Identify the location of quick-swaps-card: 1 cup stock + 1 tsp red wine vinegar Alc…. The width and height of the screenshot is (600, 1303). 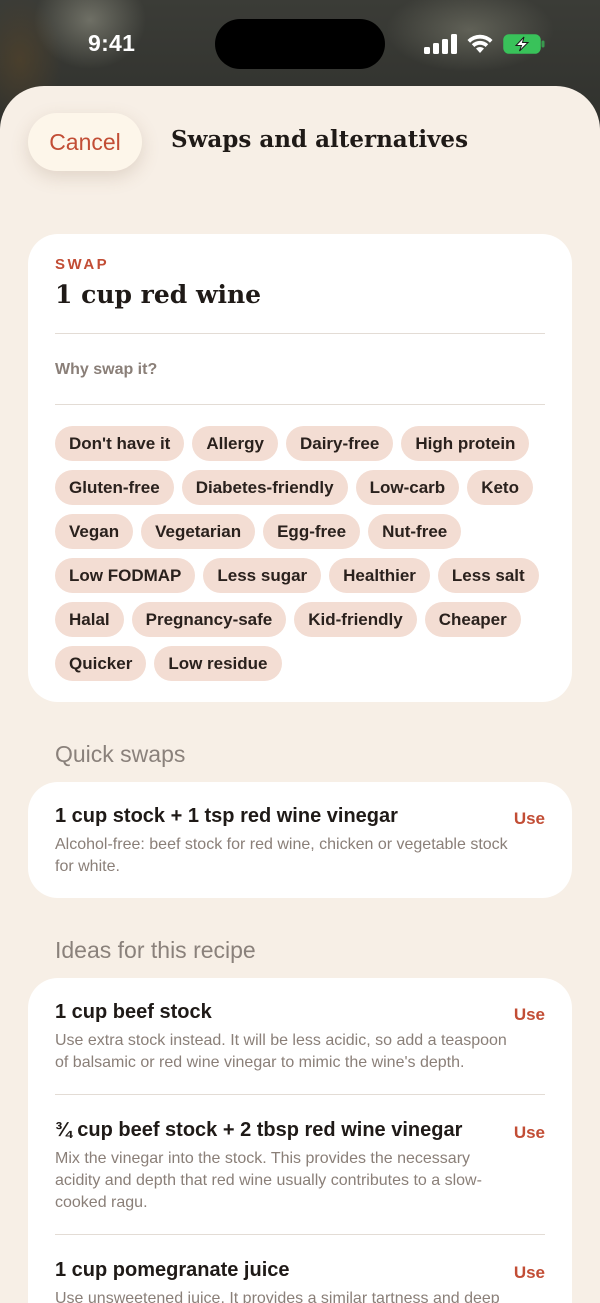
(300, 840).